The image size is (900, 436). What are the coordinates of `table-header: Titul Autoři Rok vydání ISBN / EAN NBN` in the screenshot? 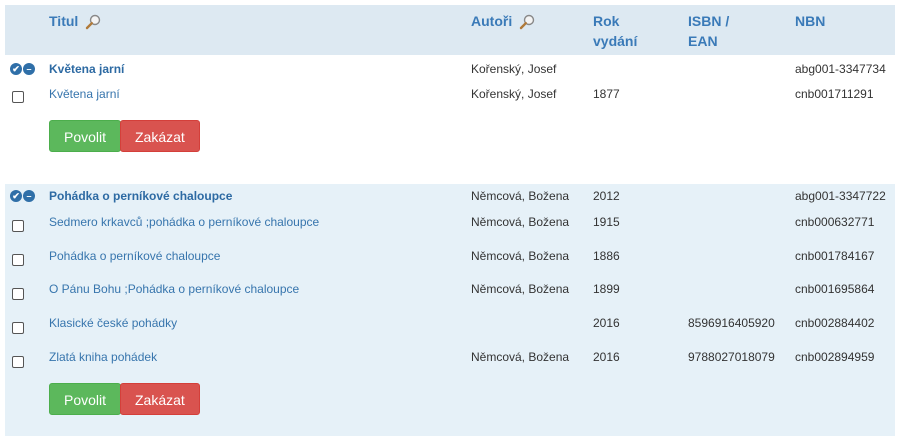 It's located at (450, 30).